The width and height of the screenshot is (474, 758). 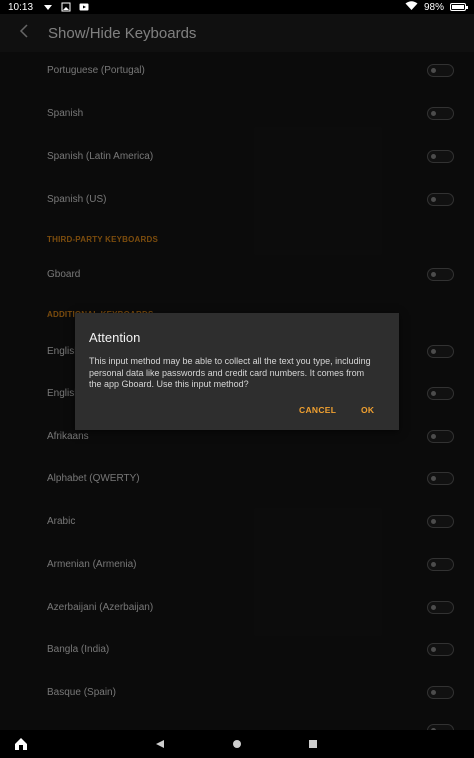 What do you see at coordinates (21, 744) in the screenshot?
I see `home-icon` at bounding box center [21, 744].